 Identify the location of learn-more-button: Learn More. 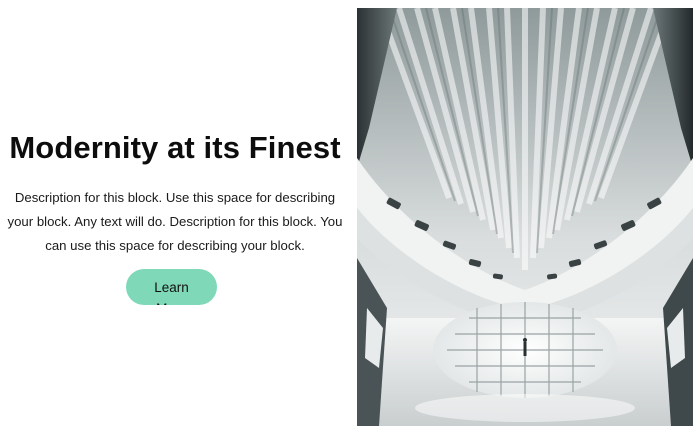
(171, 287).